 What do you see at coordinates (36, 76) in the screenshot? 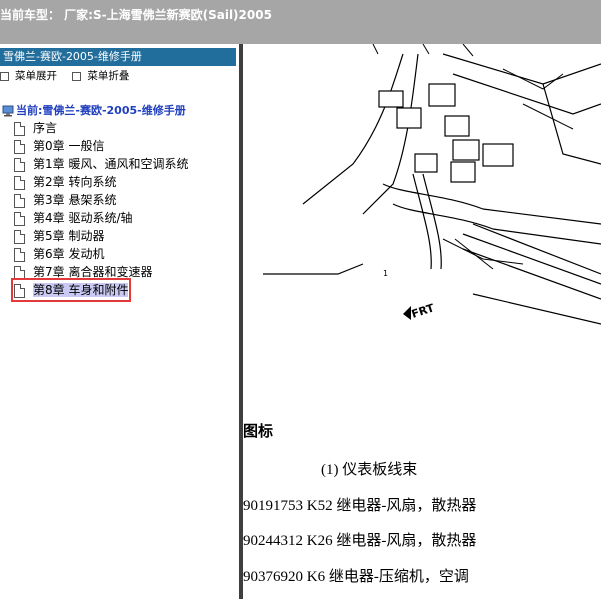
I see `expand-menu-label: 菜单展开` at bounding box center [36, 76].